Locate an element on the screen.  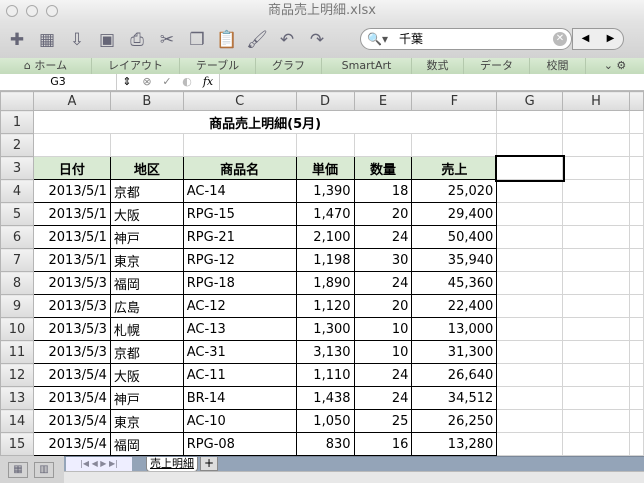
name-box: G3 is located at coordinates (58, 82).